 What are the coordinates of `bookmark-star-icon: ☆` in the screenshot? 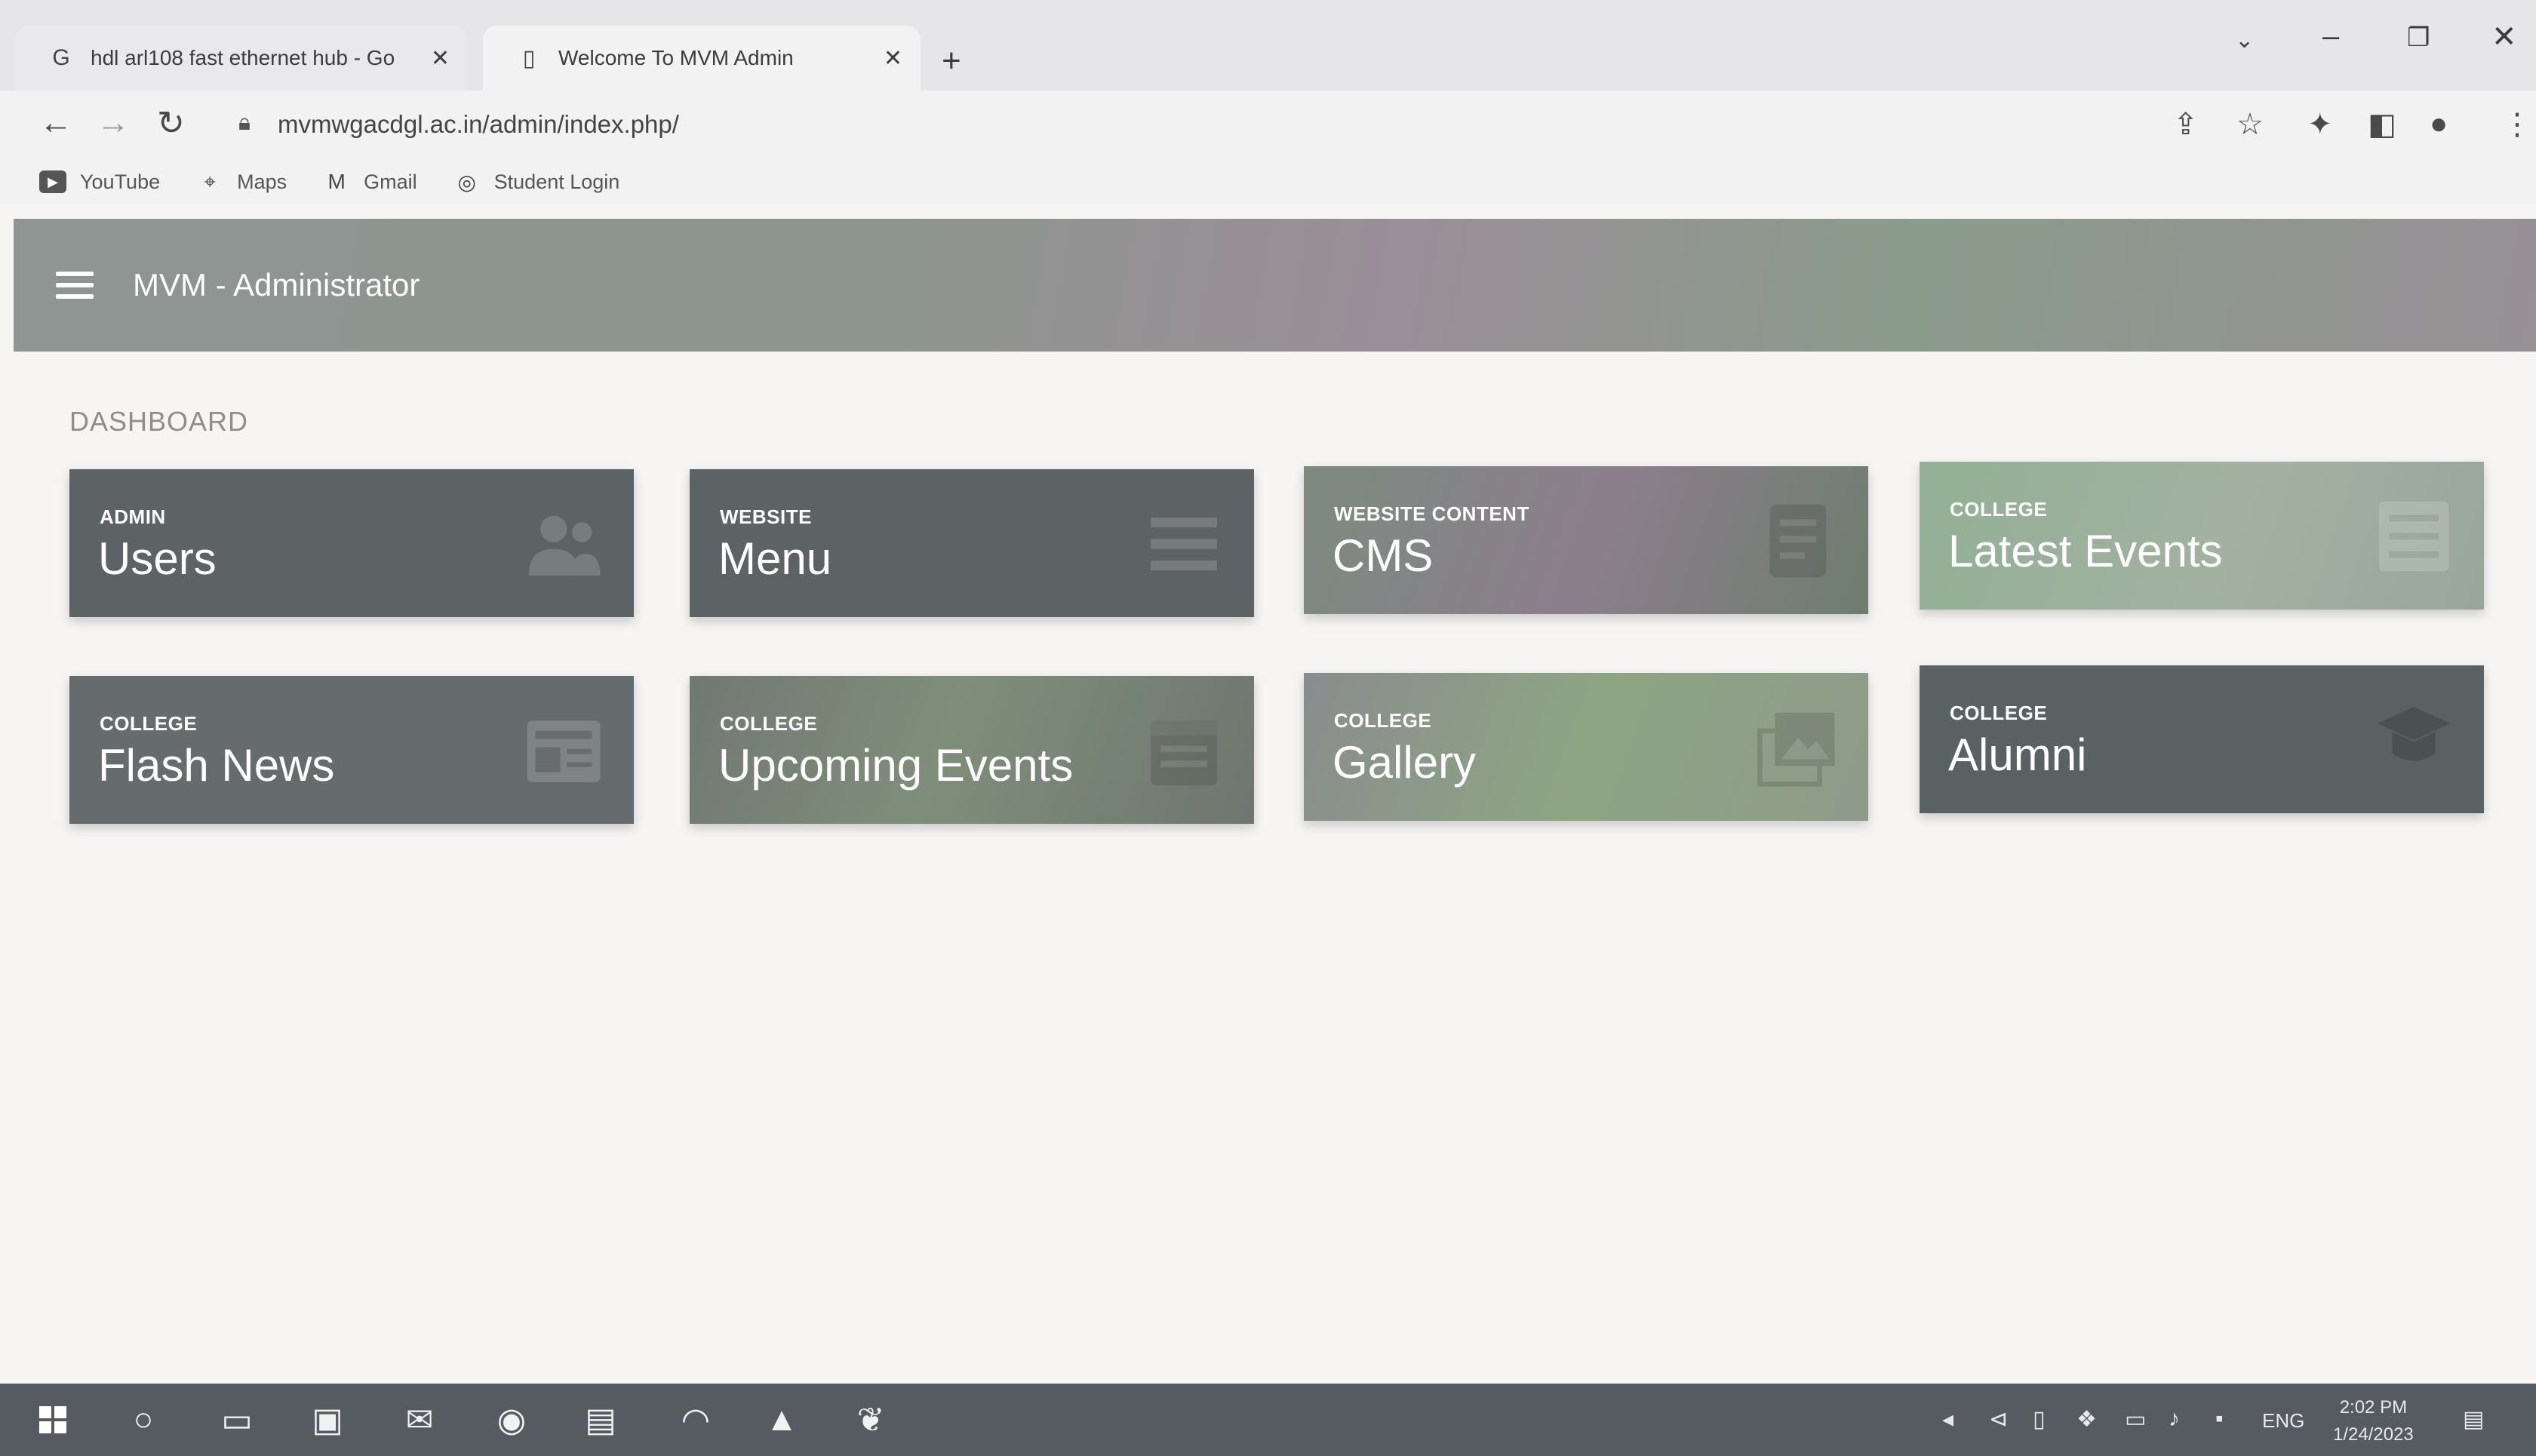 It's located at (2250, 125).